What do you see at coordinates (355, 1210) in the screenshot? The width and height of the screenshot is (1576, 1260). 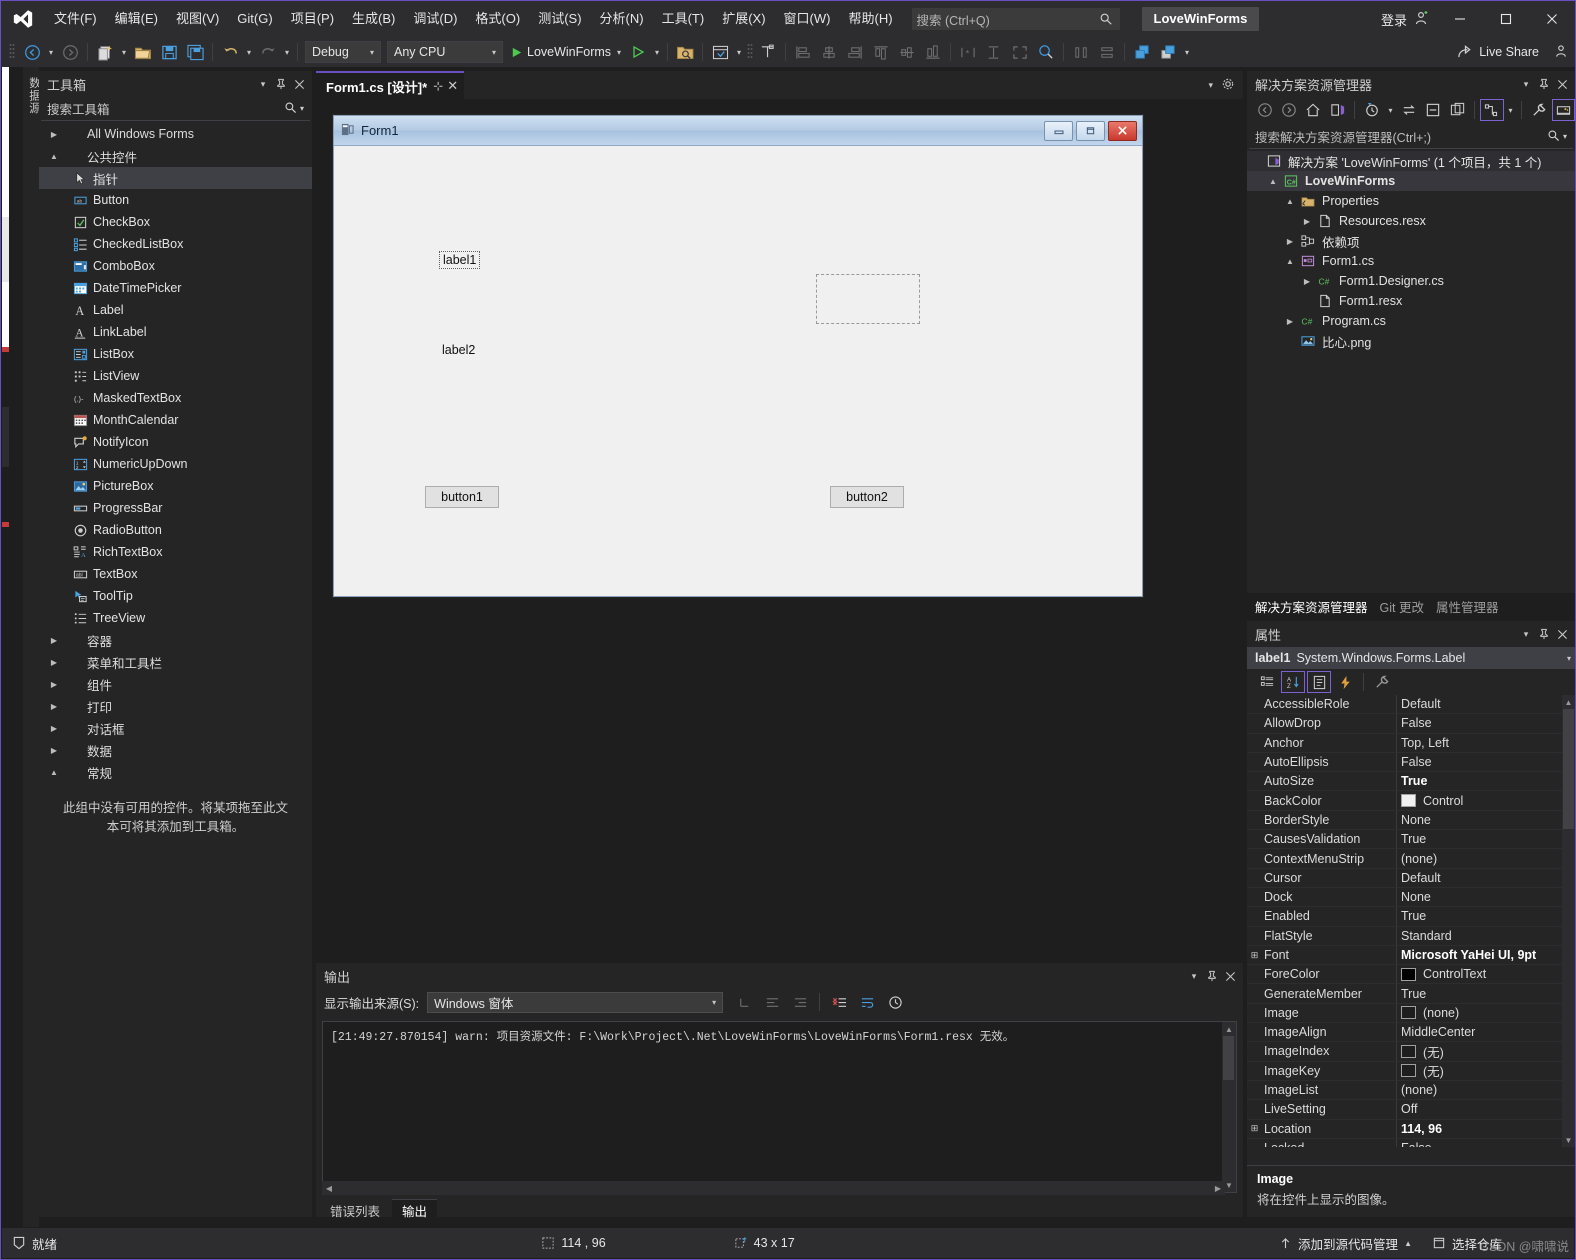 I see `bottom-tab-0: 错误列表` at bounding box center [355, 1210].